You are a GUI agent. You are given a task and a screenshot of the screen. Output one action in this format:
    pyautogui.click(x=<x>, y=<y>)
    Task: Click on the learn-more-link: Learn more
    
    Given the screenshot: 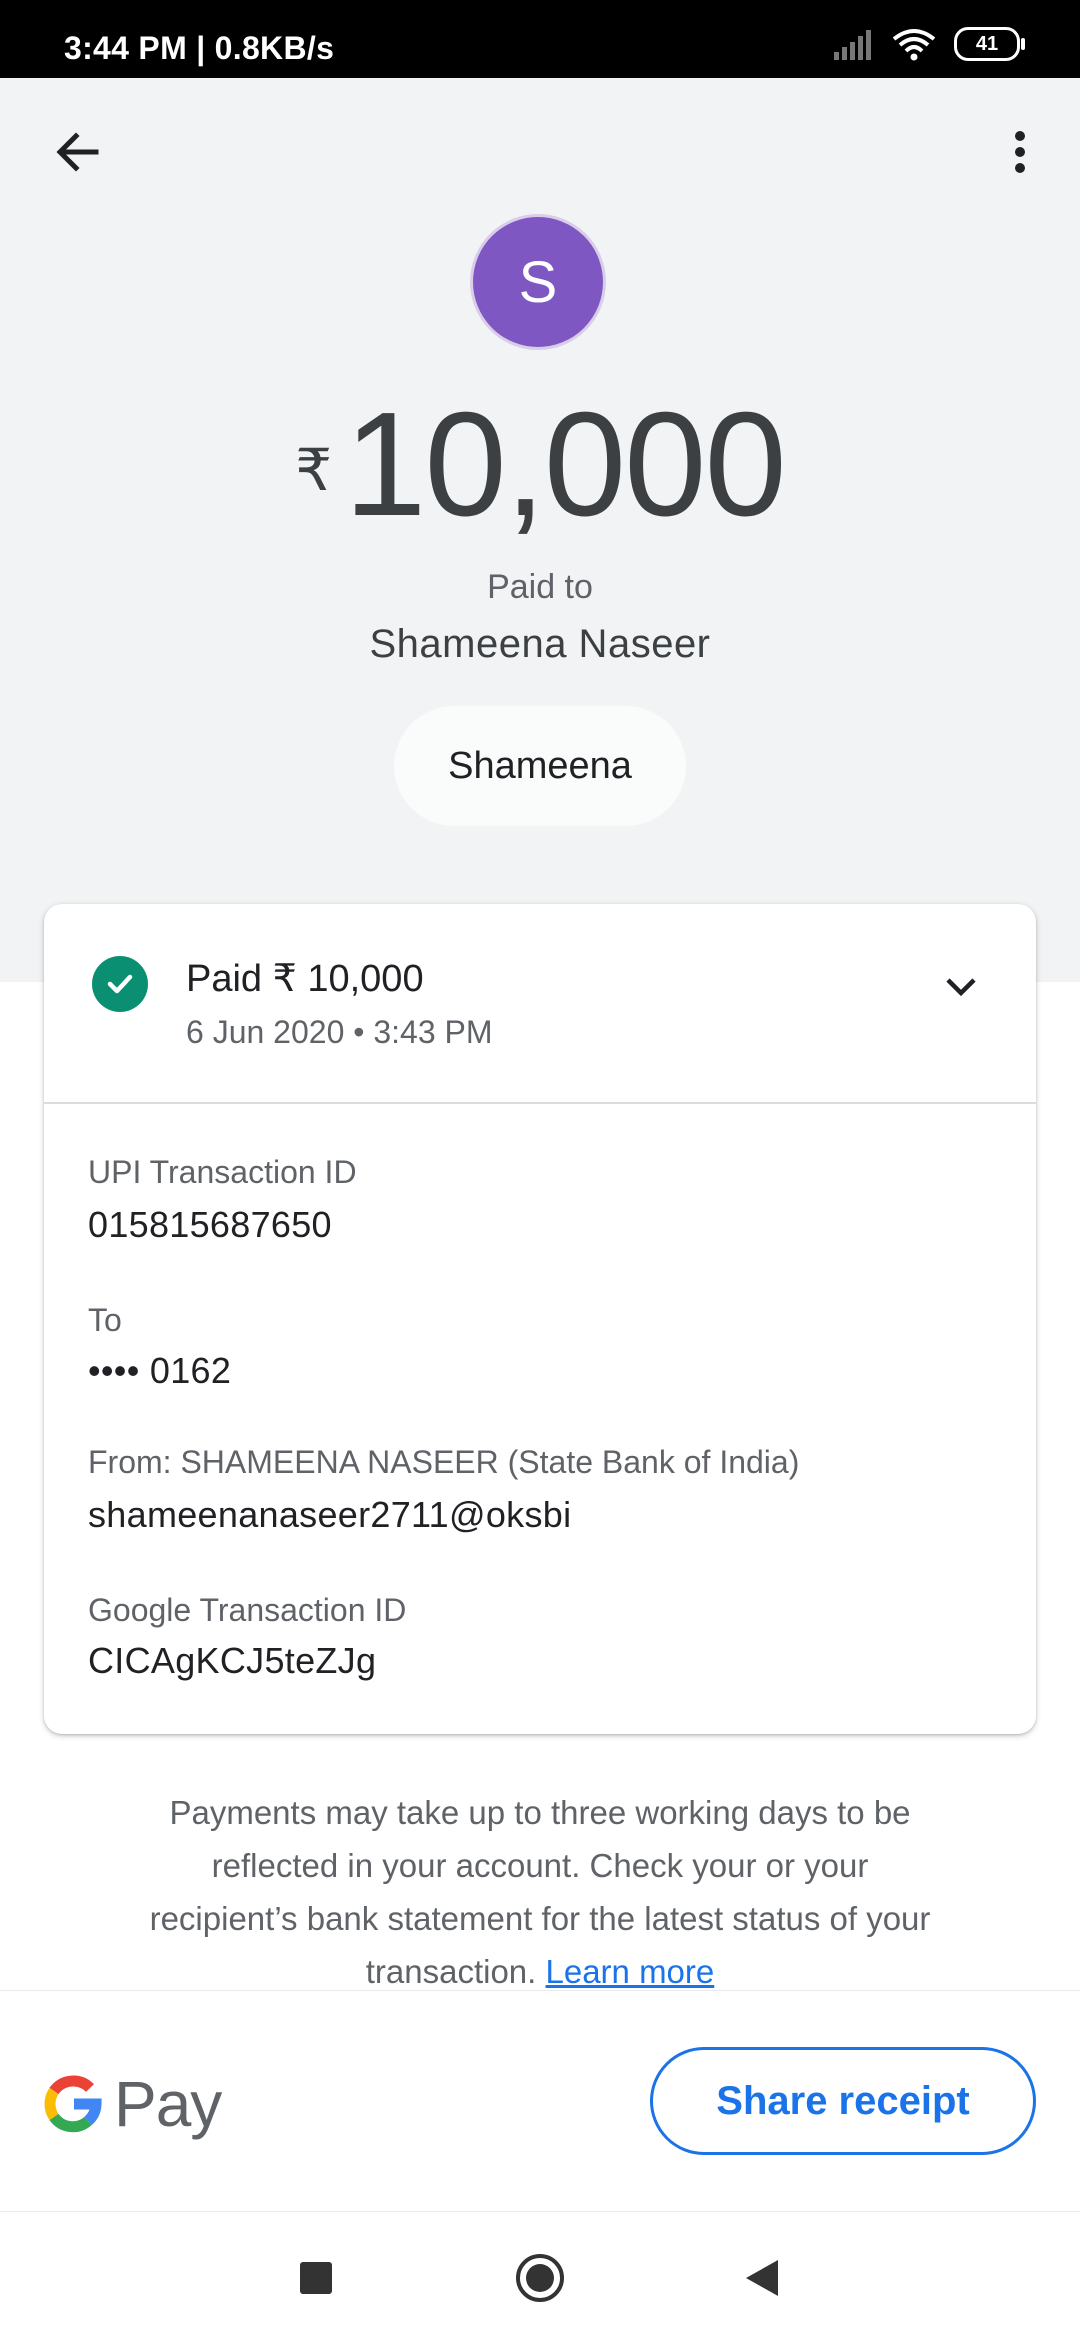 What is the action you would take?
    pyautogui.click(x=630, y=1971)
    